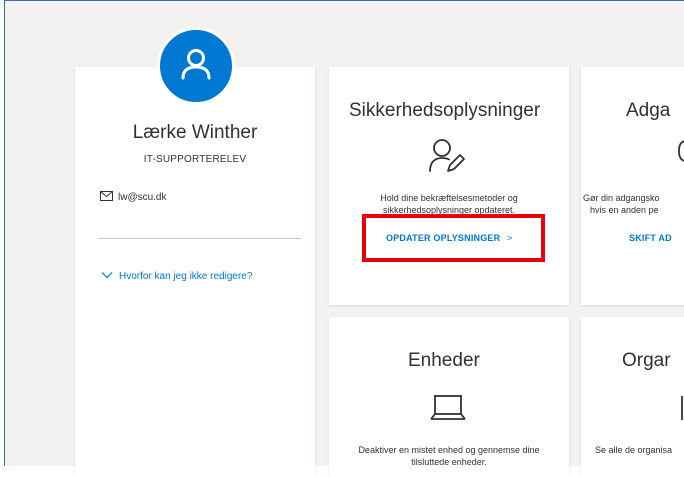  I want to click on mail-icon, so click(109, 197).